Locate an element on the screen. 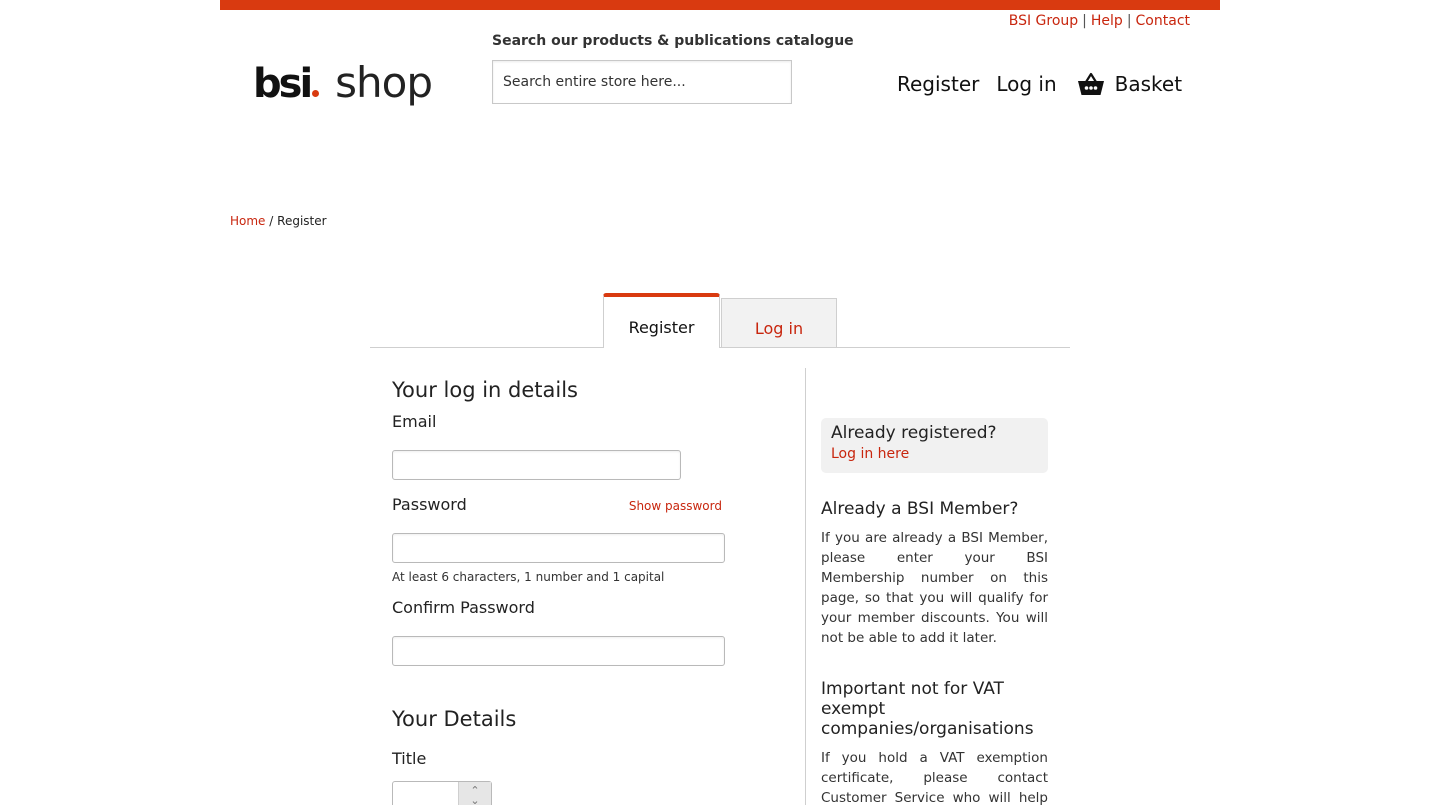  title-label: Title is located at coordinates (409, 758).